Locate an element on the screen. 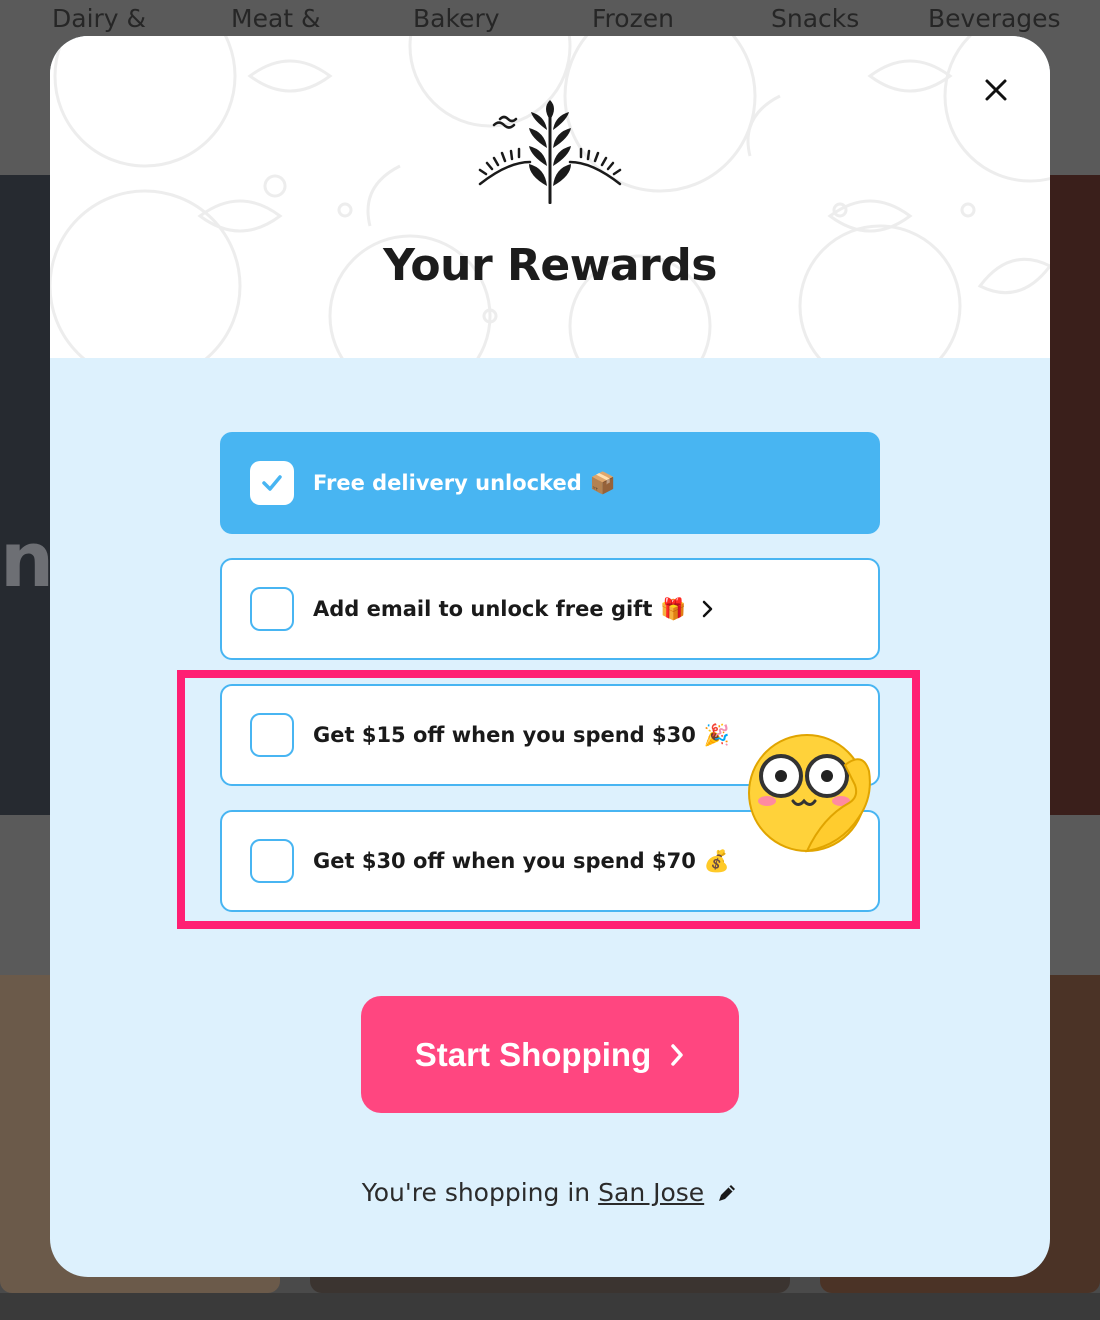 Image resolution: width=1100 pixels, height=1320 pixels. reward-free-delivery: Free delivery unlocked 📦 is located at coordinates (550, 483).